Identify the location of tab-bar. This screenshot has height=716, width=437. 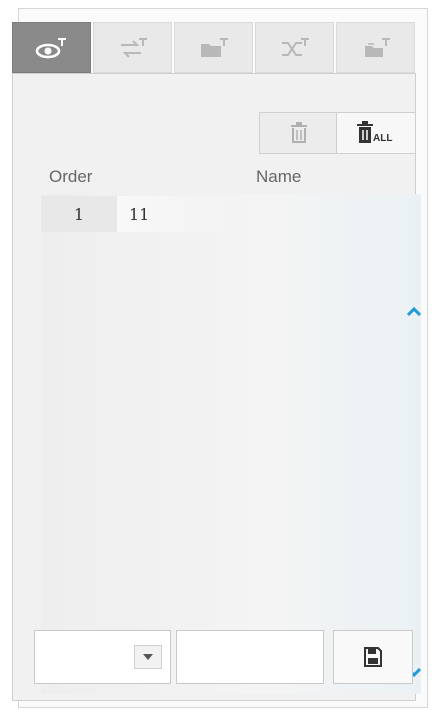
(214, 47).